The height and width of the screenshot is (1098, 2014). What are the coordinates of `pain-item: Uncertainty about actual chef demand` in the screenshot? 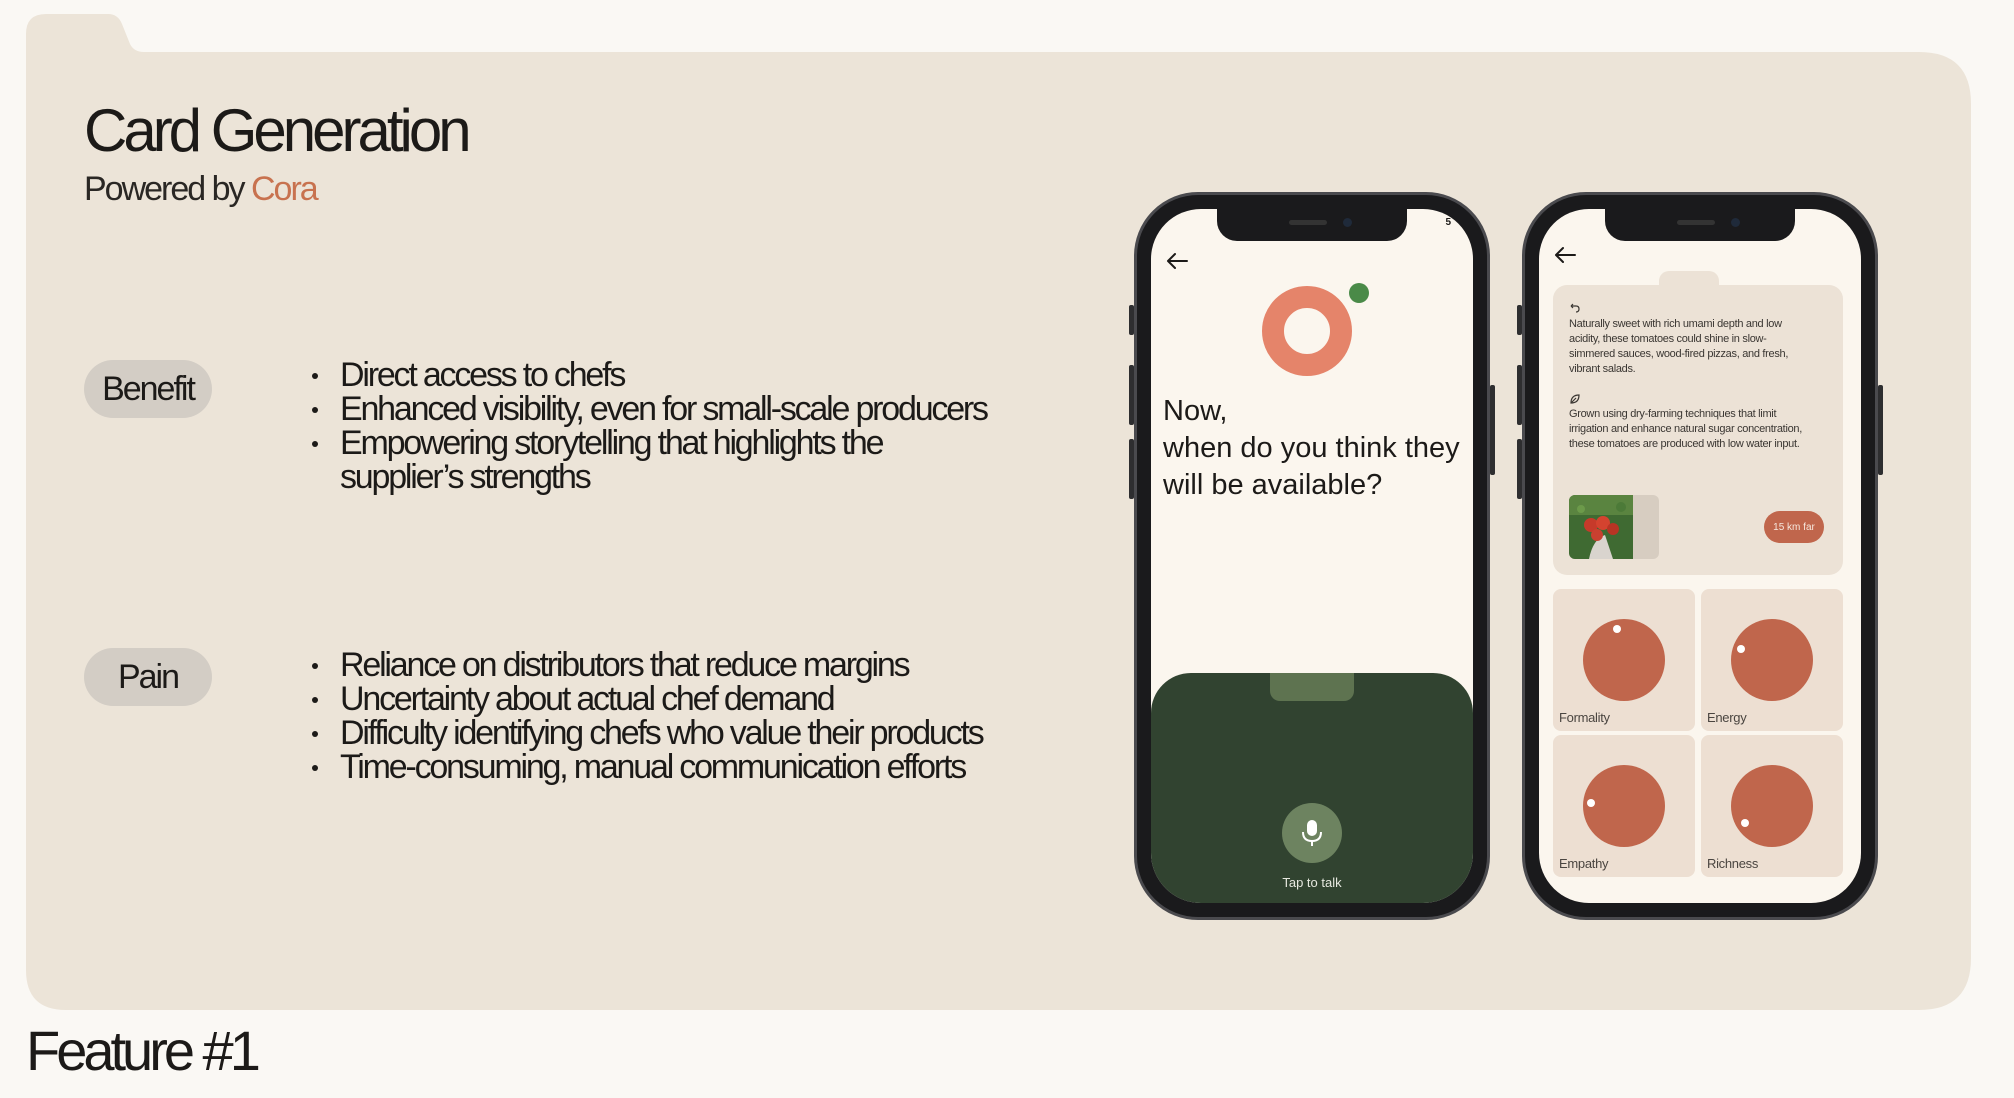 It's located at (668, 699).